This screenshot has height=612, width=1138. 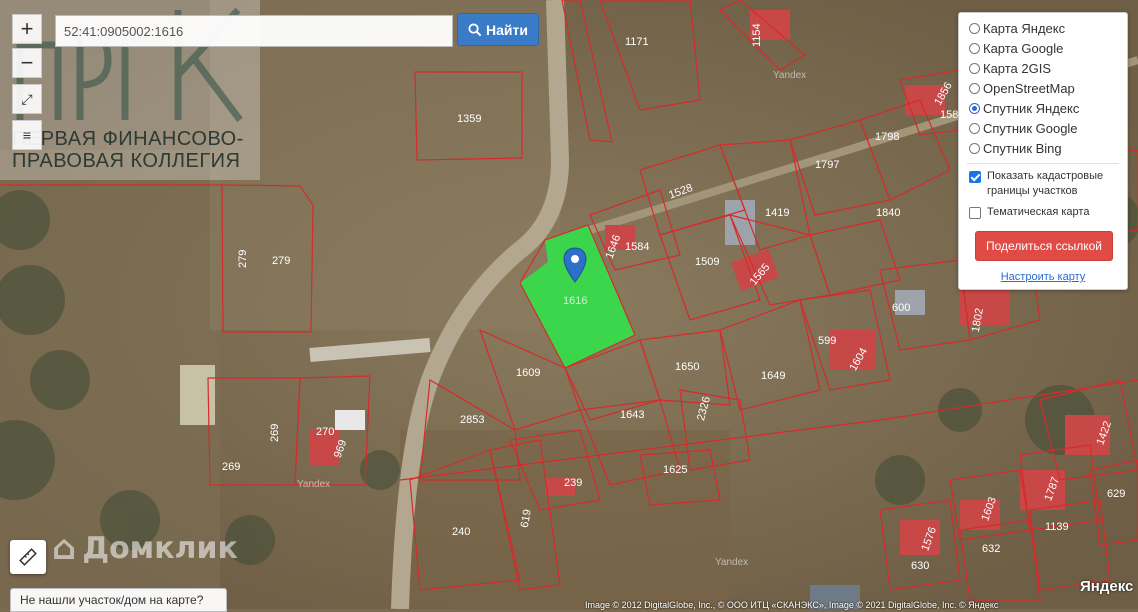 What do you see at coordinates (949, 115) in the screenshot?
I see `parcel-label: 158` at bounding box center [949, 115].